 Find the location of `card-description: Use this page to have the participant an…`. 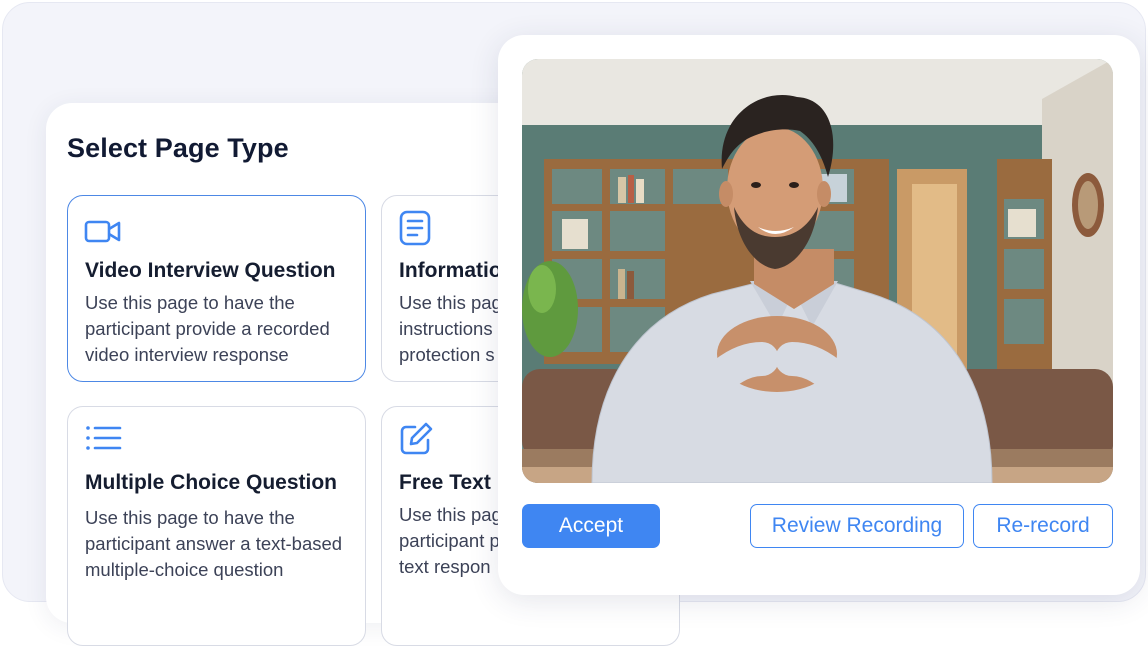

card-description: Use this page to have the participant an… is located at coordinates (214, 543).